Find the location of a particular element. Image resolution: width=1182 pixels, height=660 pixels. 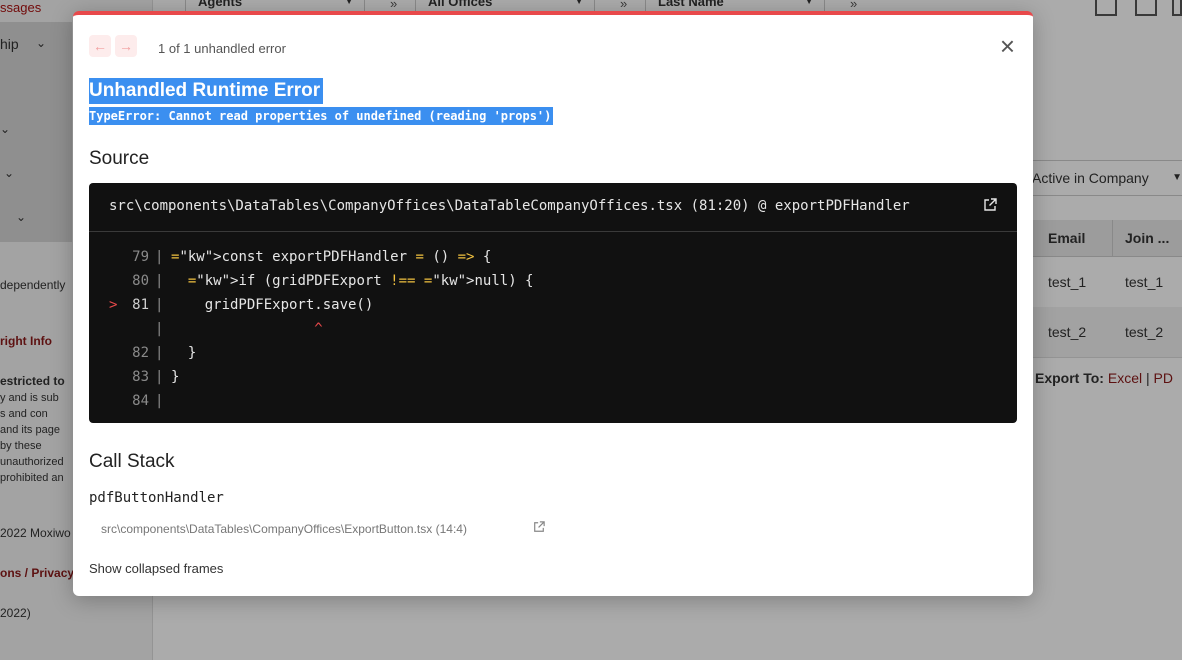

code-text: gridPDFExport.save() is located at coordinates (272, 305).